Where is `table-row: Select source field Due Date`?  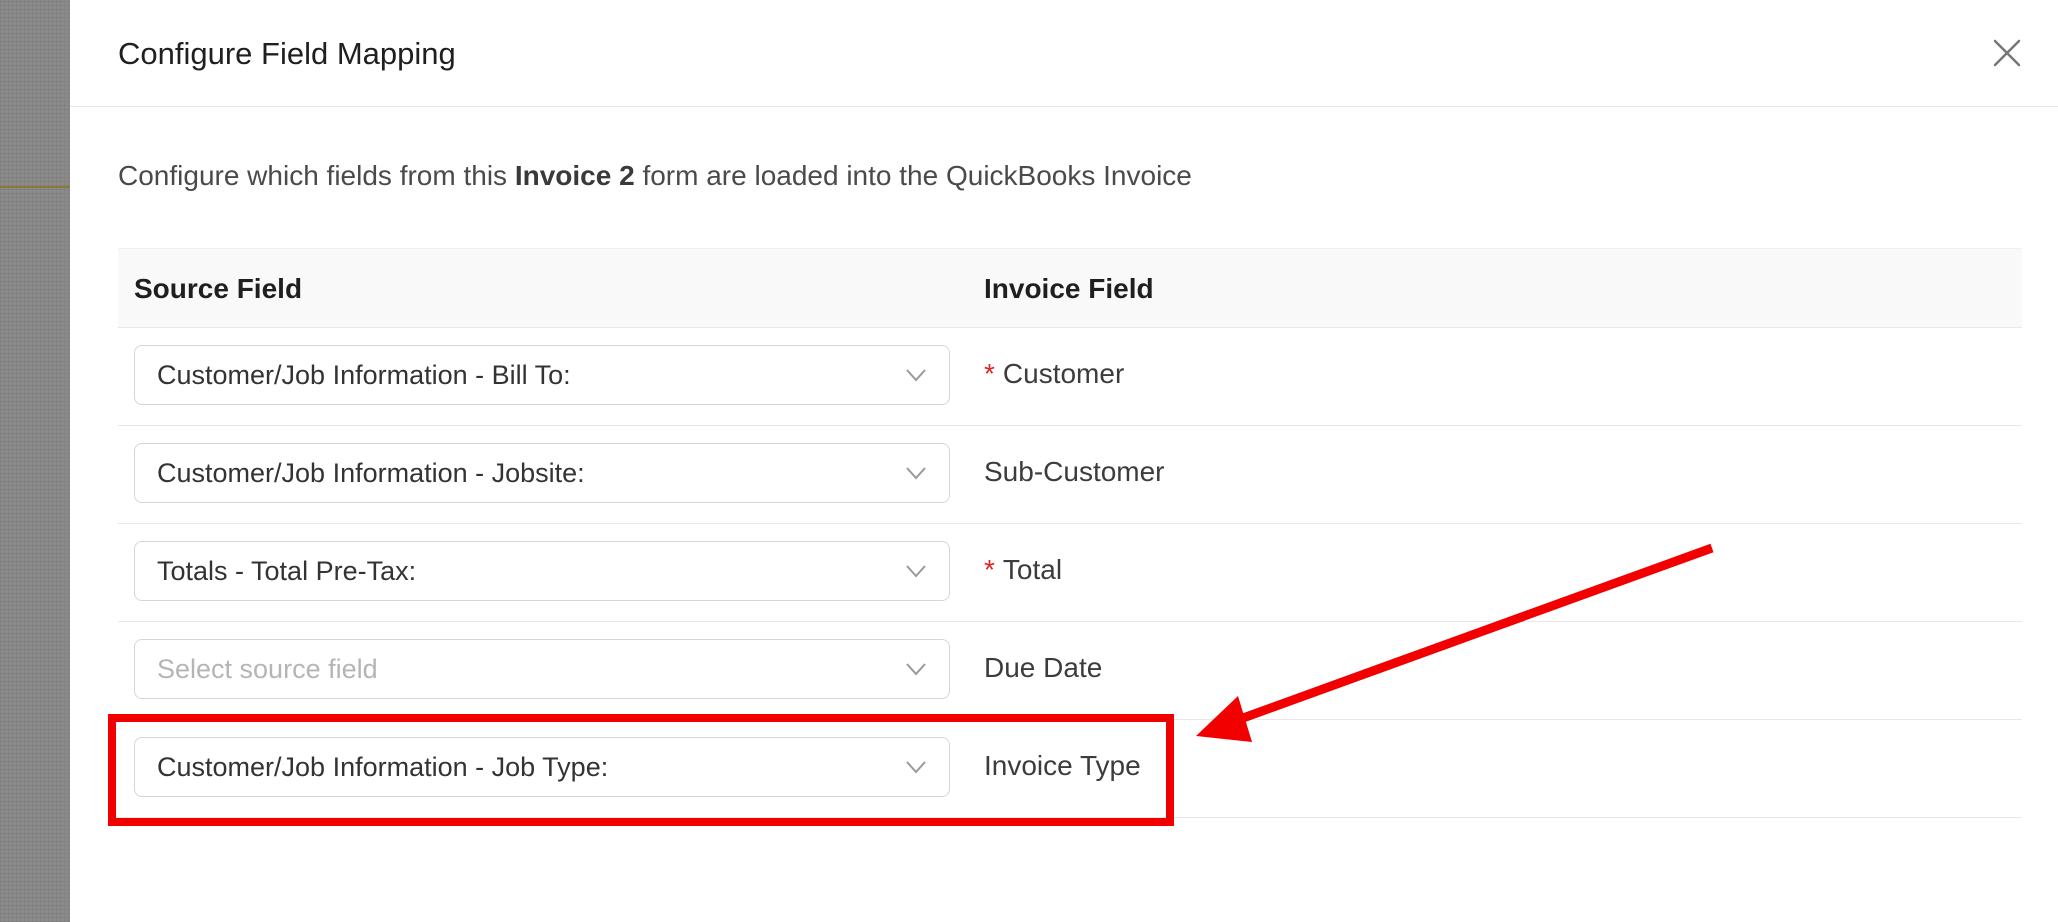 table-row: Select source field Due Date is located at coordinates (1070, 671).